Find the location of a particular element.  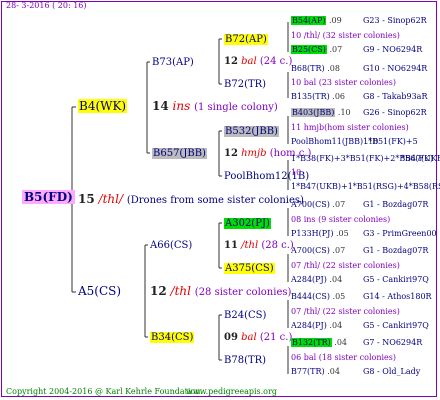

g1-upper-year: 14 is located at coordinates (160, 106).